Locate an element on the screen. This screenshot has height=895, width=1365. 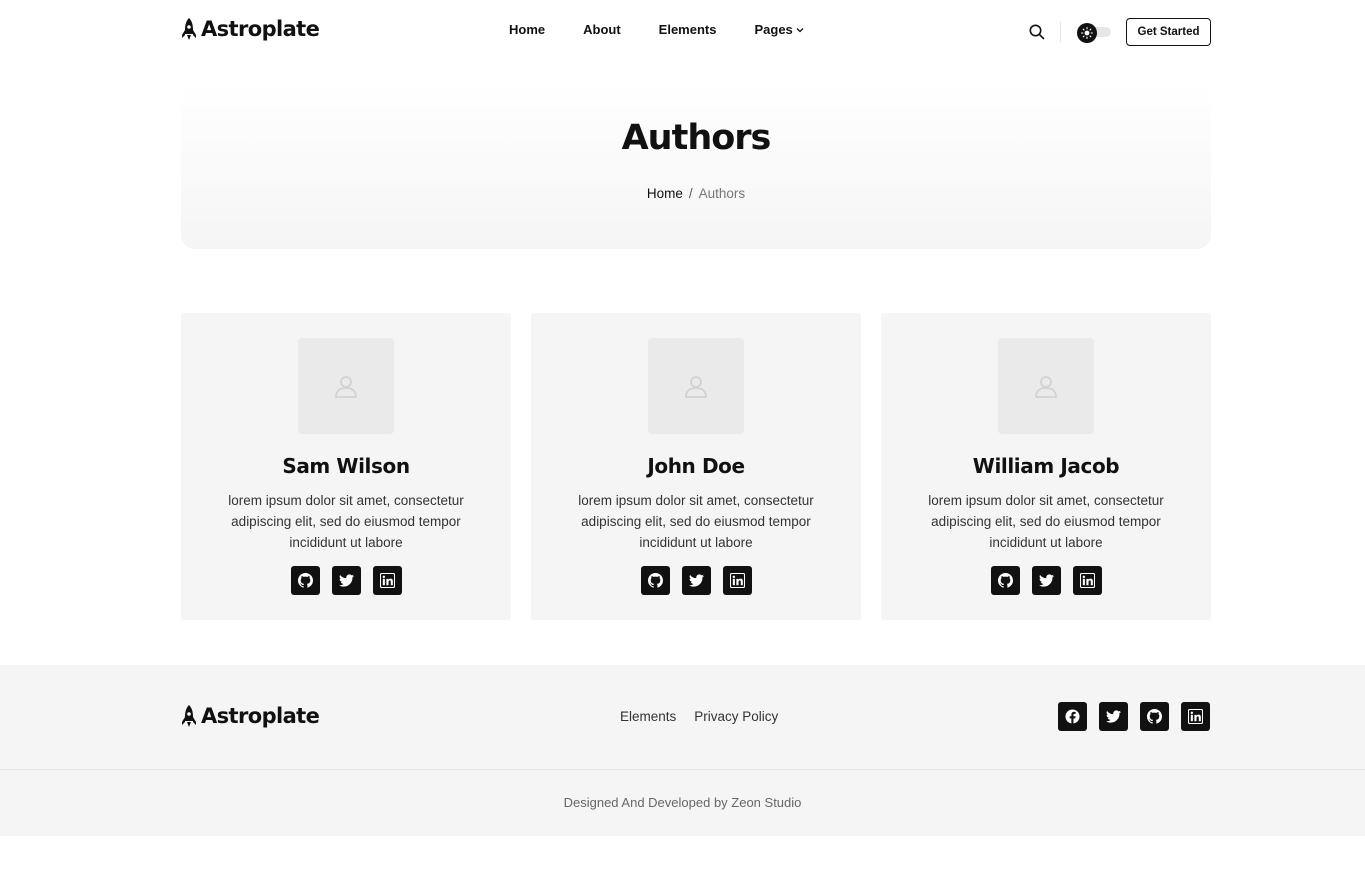
theme-toggle-knob is located at coordinates (1087, 33).